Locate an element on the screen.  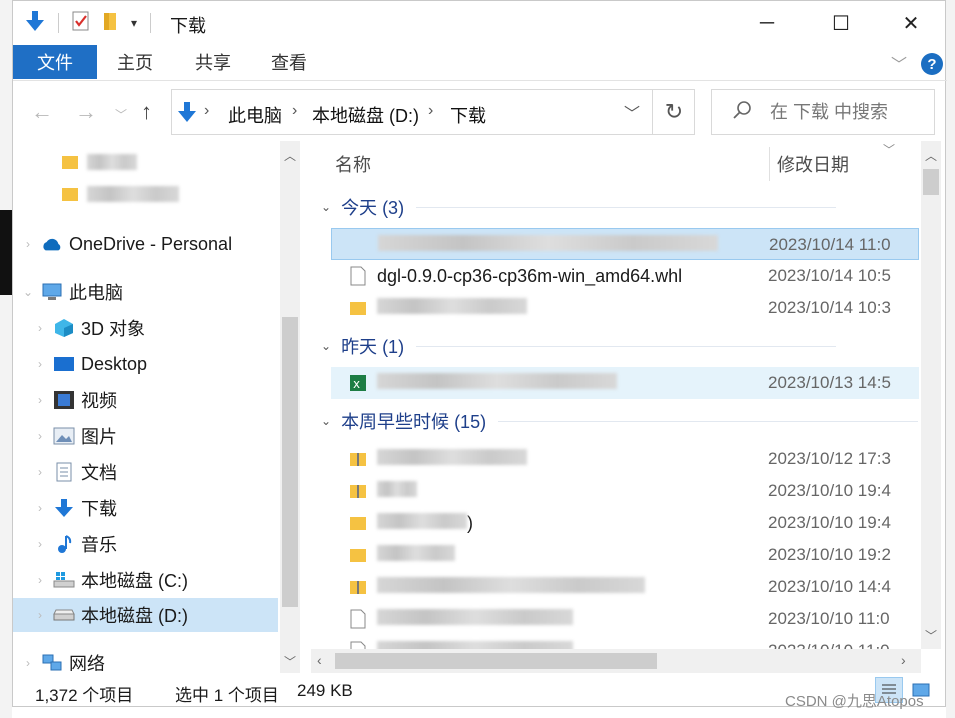
breadcrumb-downloads: 下载 is located at coordinates (468, 115).